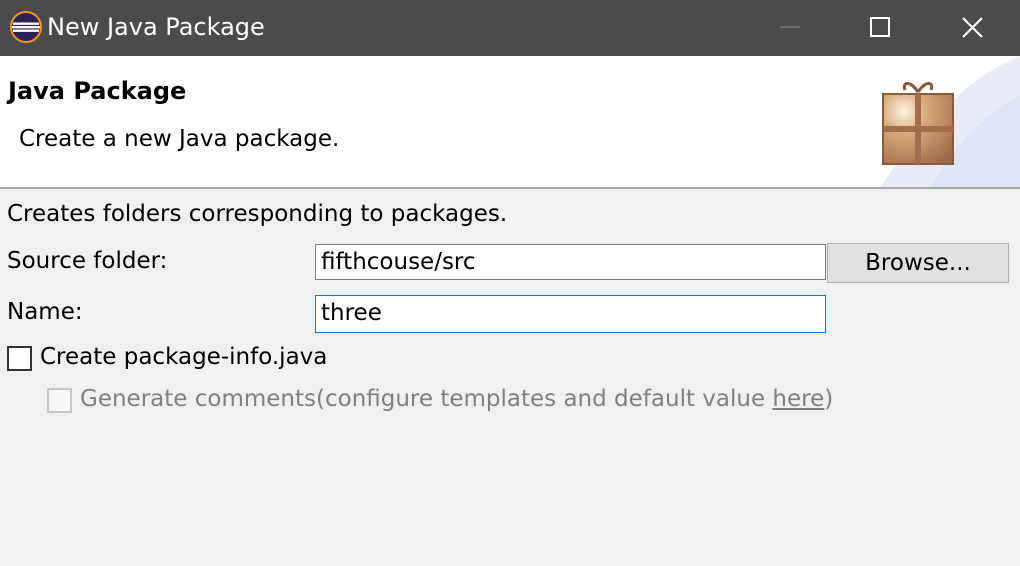 This screenshot has height=566, width=1020. Describe the element at coordinates (510, 28) in the screenshot. I see `title-bar: New Java Package` at that location.